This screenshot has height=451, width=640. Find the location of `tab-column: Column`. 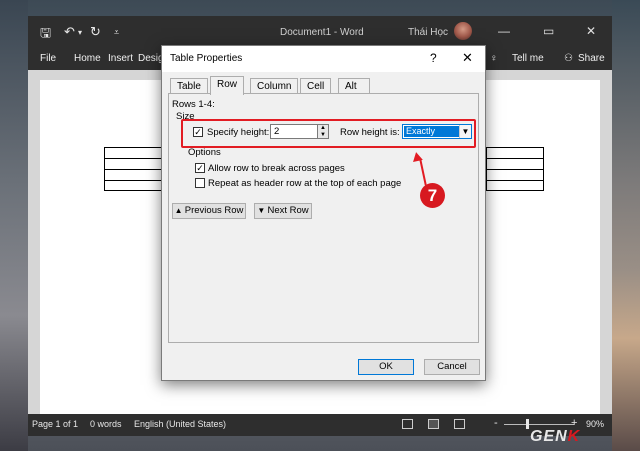

tab-column: Column is located at coordinates (274, 86).